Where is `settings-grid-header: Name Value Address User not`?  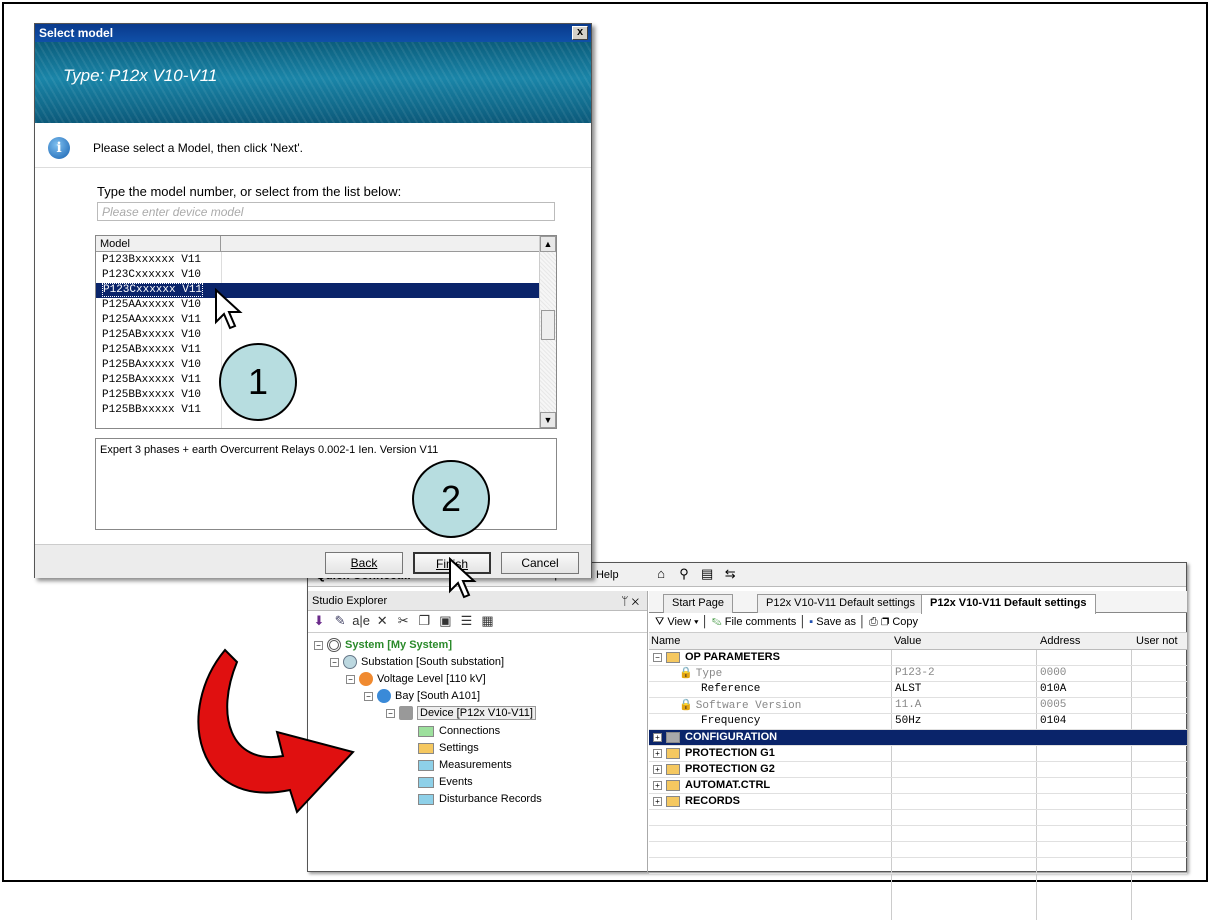
settings-grid-header: Name Value Address User not is located at coordinates (918, 641).